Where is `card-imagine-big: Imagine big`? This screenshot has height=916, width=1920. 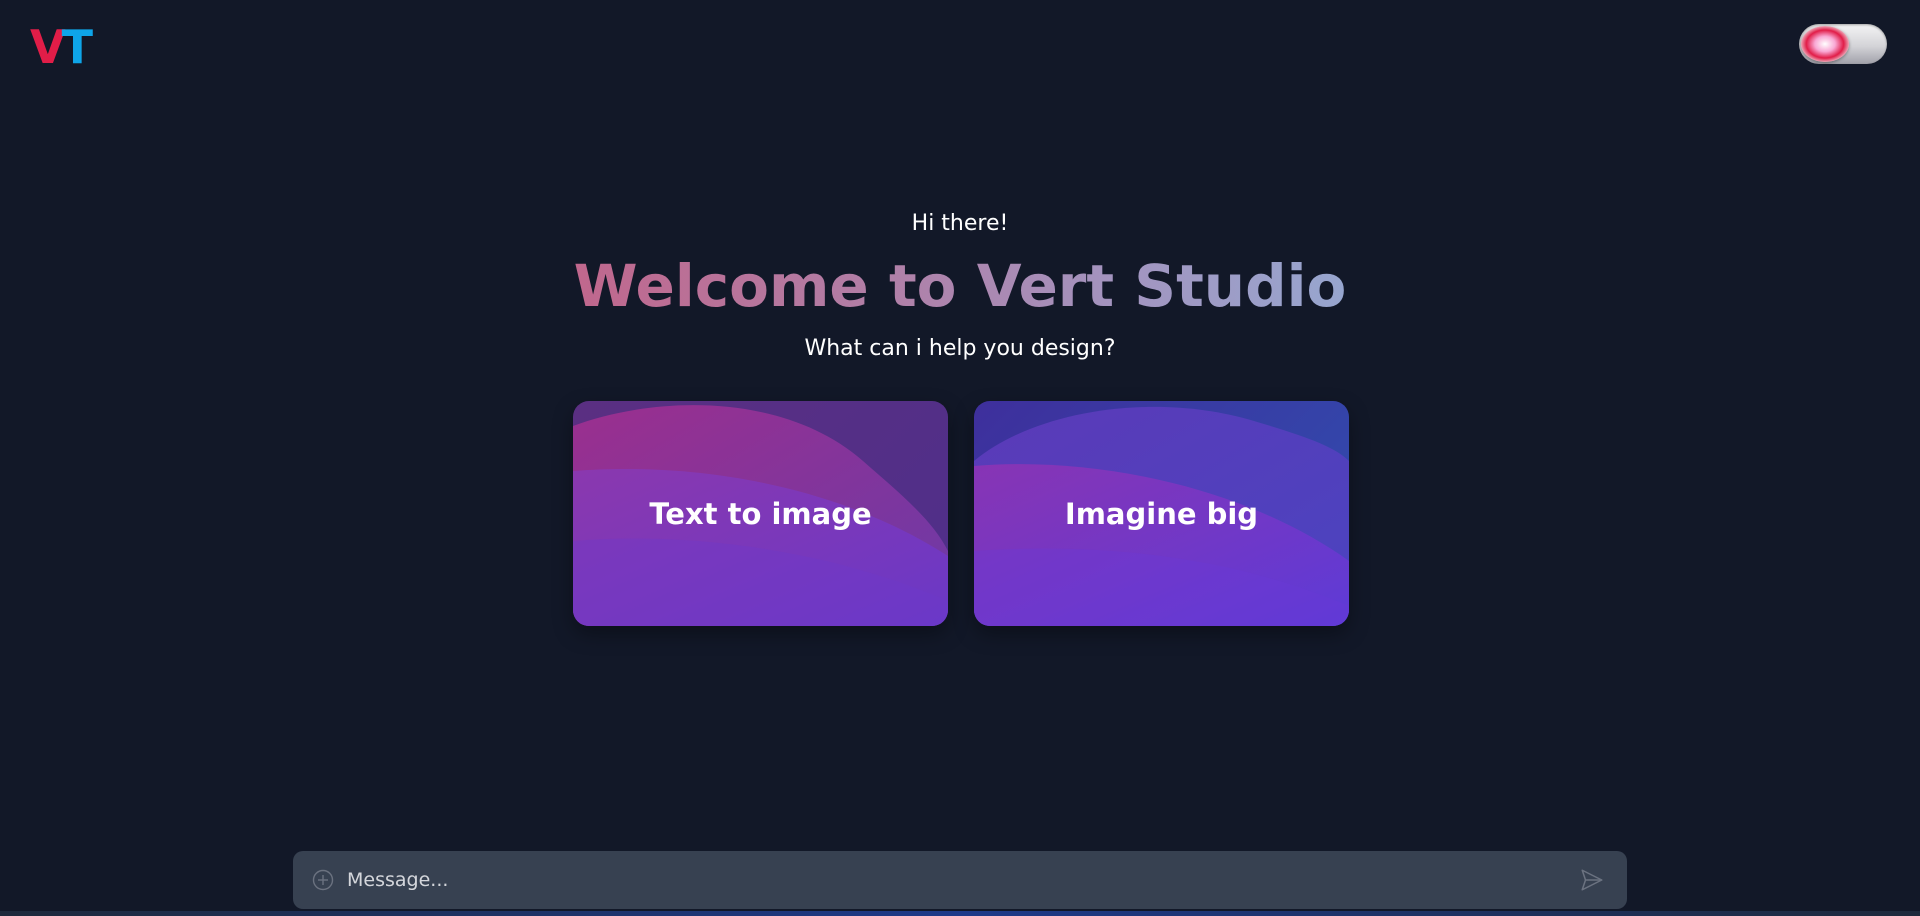
card-imagine-big: Imagine big is located at coordinates (1161, 513).